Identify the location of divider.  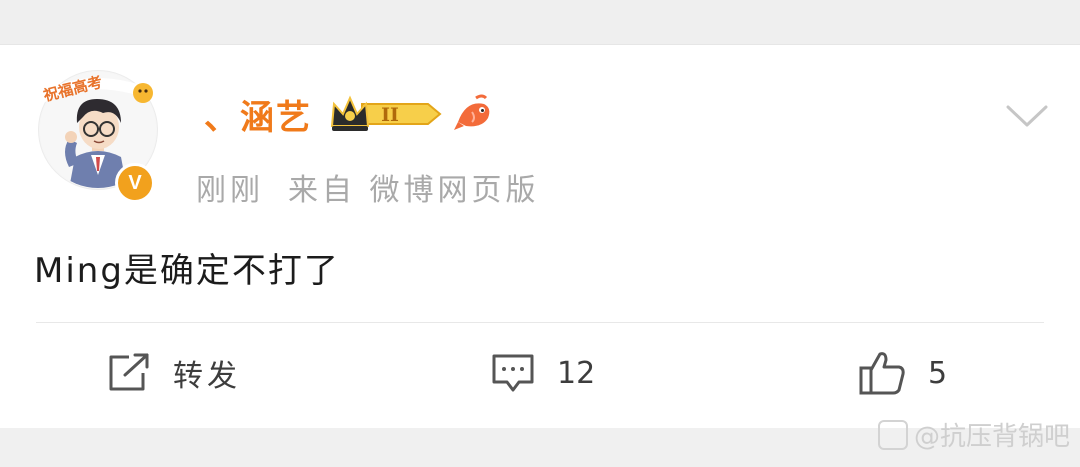
(540, 322).